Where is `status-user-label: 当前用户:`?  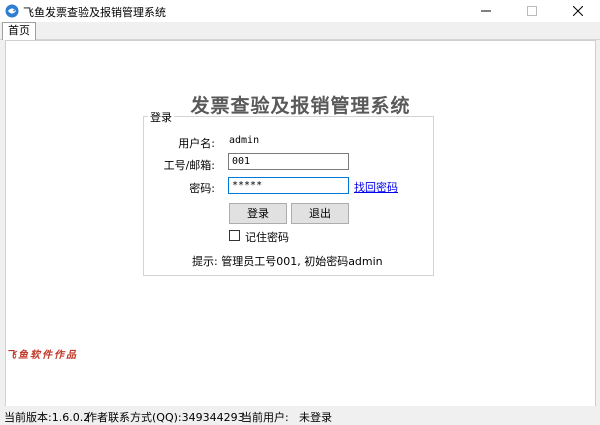 status-user-label: 当前用户: is located at coordinates (265, 417).